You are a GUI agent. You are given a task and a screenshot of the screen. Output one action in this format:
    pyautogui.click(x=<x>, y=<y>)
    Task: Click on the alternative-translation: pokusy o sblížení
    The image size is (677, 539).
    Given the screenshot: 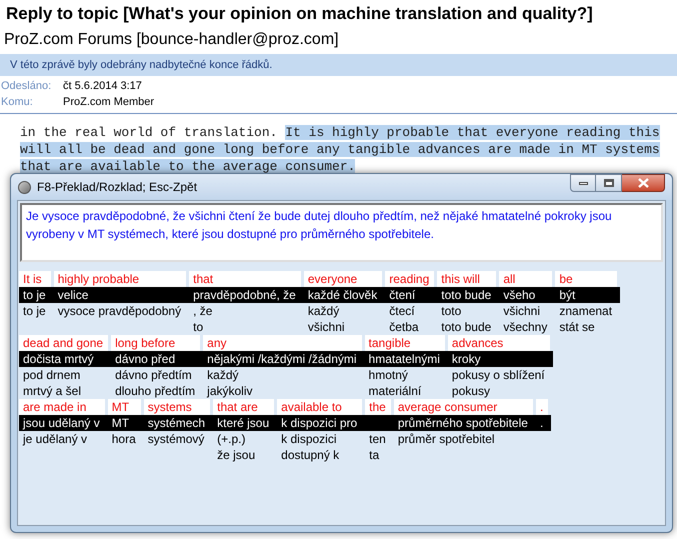 What is the action you would take?
    pyautogui.click(x=498, y=375)
    